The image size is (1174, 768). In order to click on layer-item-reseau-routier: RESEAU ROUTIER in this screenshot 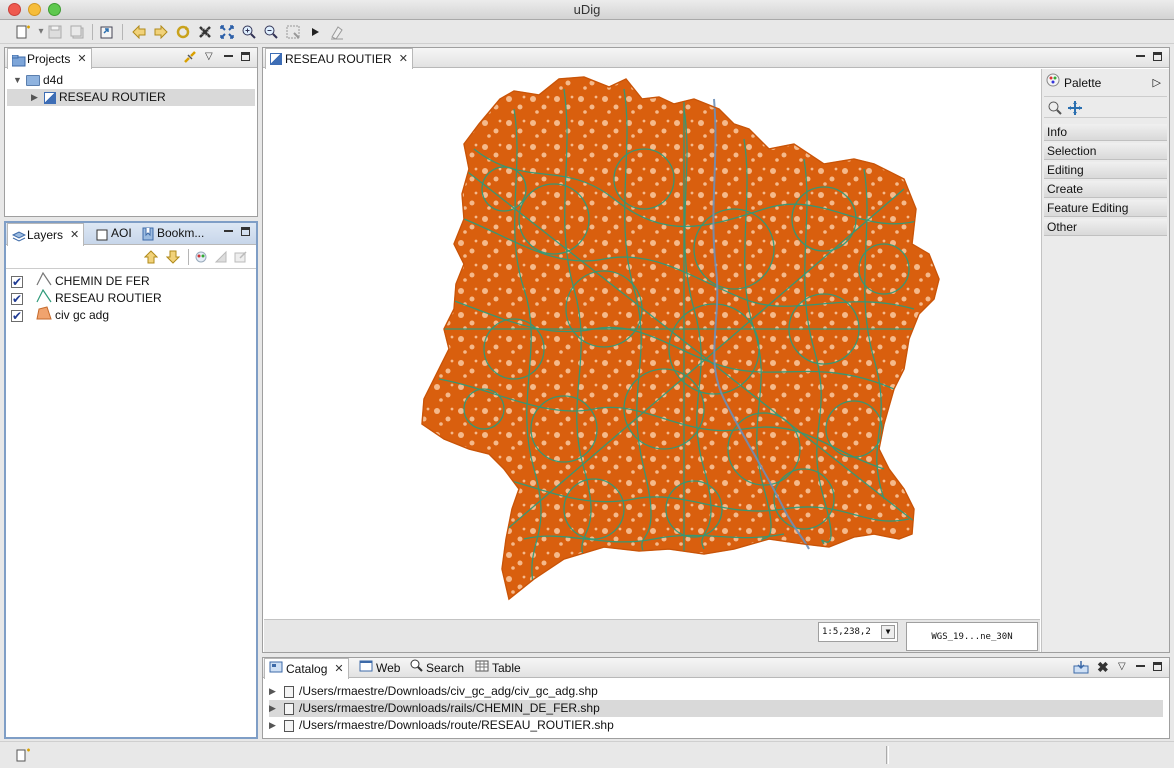, I will do `click(86, 298)`.